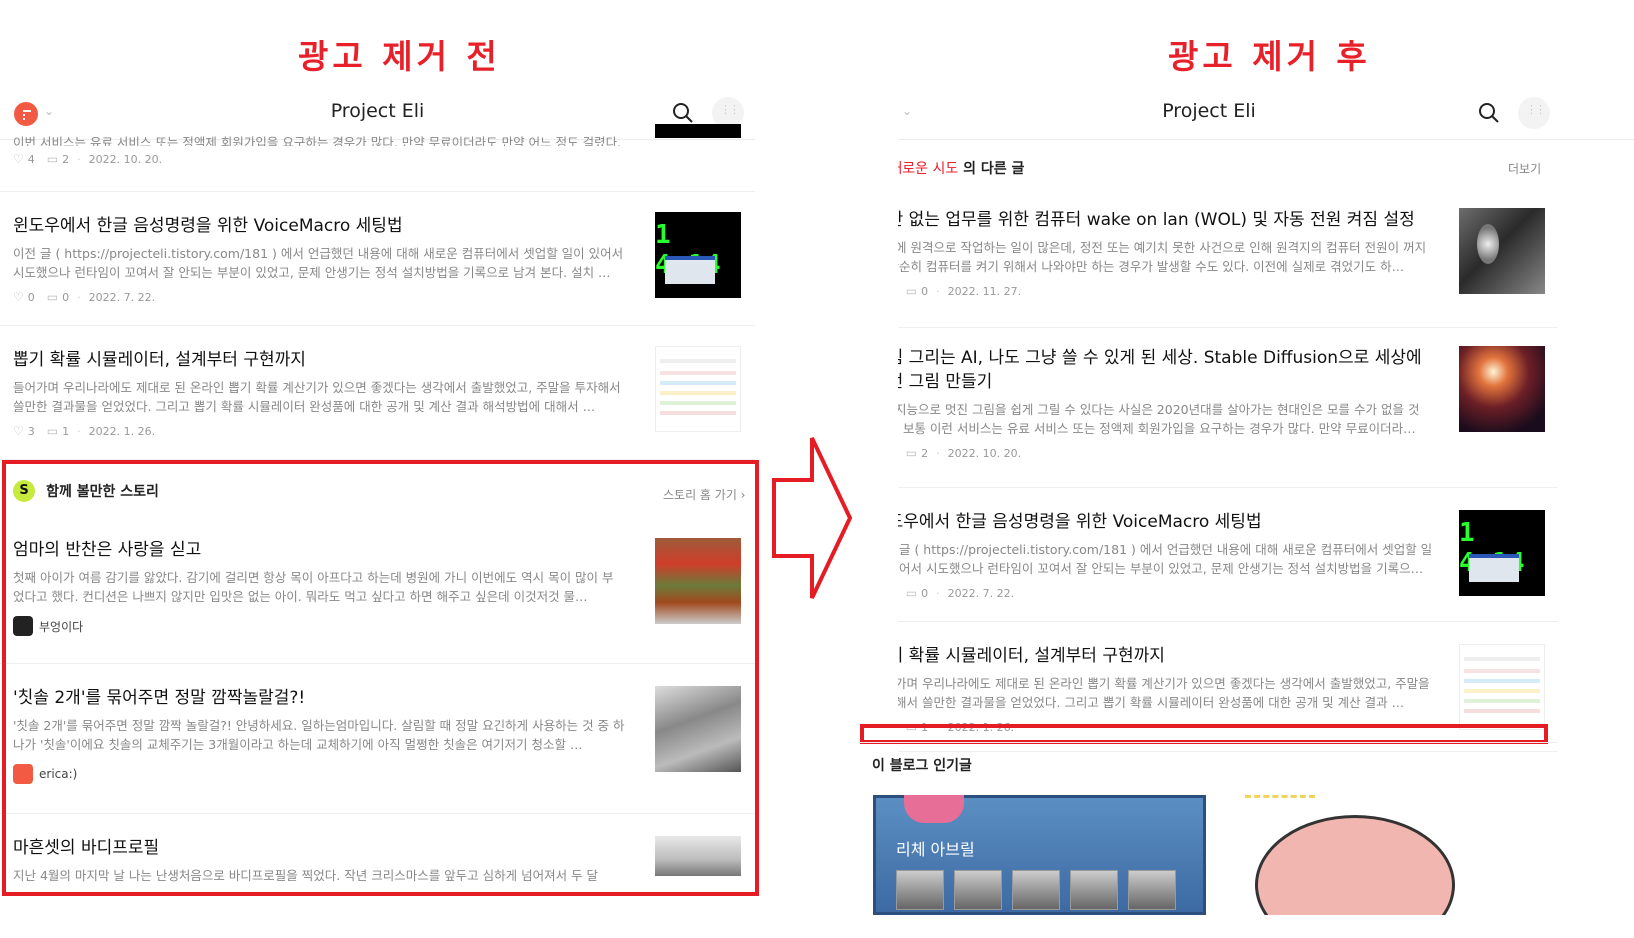  What do you see at coordinates (1266, 166) in the screenshot?
I see `related-posts-header: IT/새로운 시도 의 다른 글 더보기` at bounding box center [1266, 166].